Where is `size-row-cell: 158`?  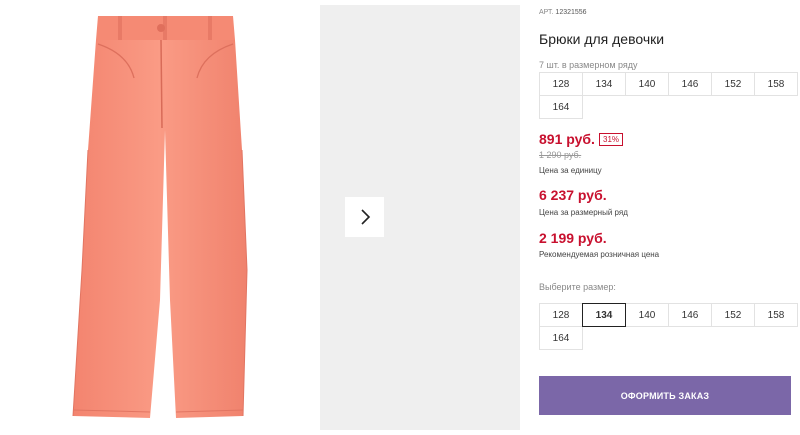 size-row-cell: 158 is located at coordinates (776, 84).